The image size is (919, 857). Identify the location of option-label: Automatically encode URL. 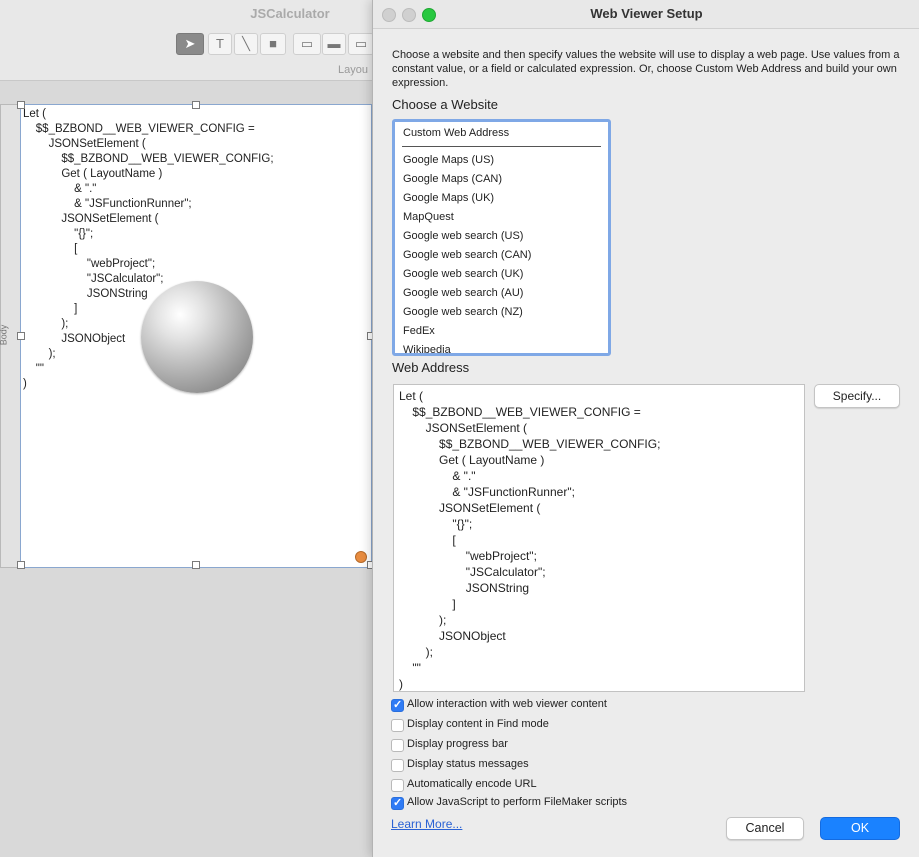
(472, 784).